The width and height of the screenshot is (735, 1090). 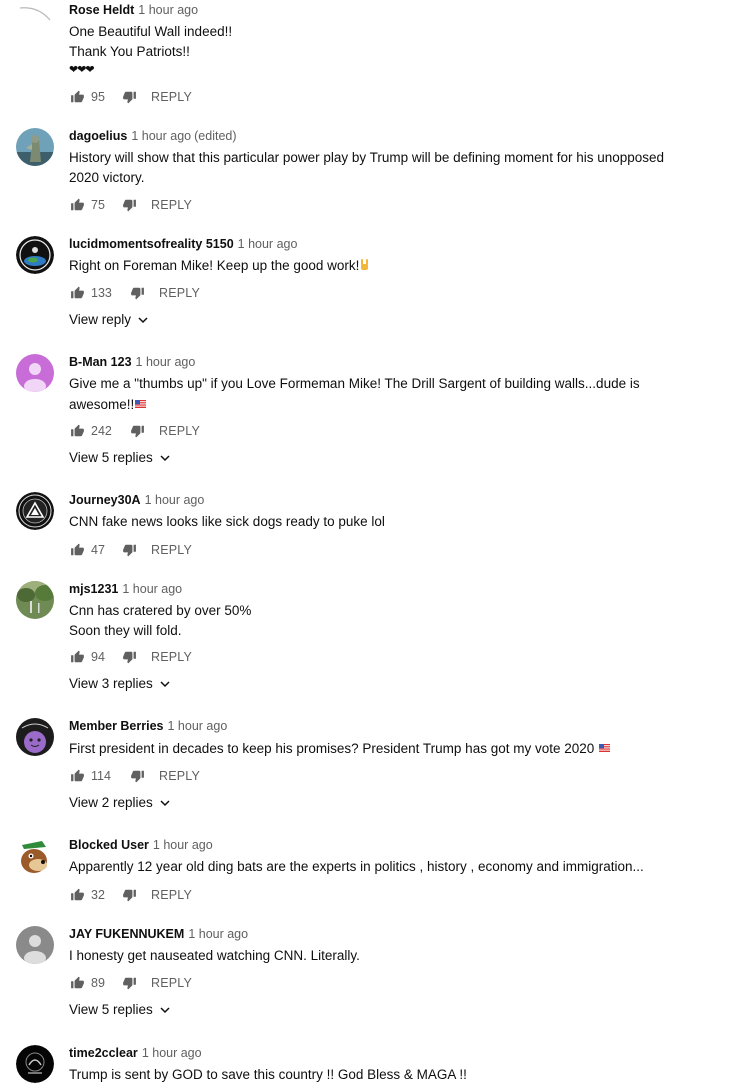 What do you see at coordinates (103, 1053) in the screenshot?
I see `comment-author: time2cclear` at bounding box center [103, 1053].